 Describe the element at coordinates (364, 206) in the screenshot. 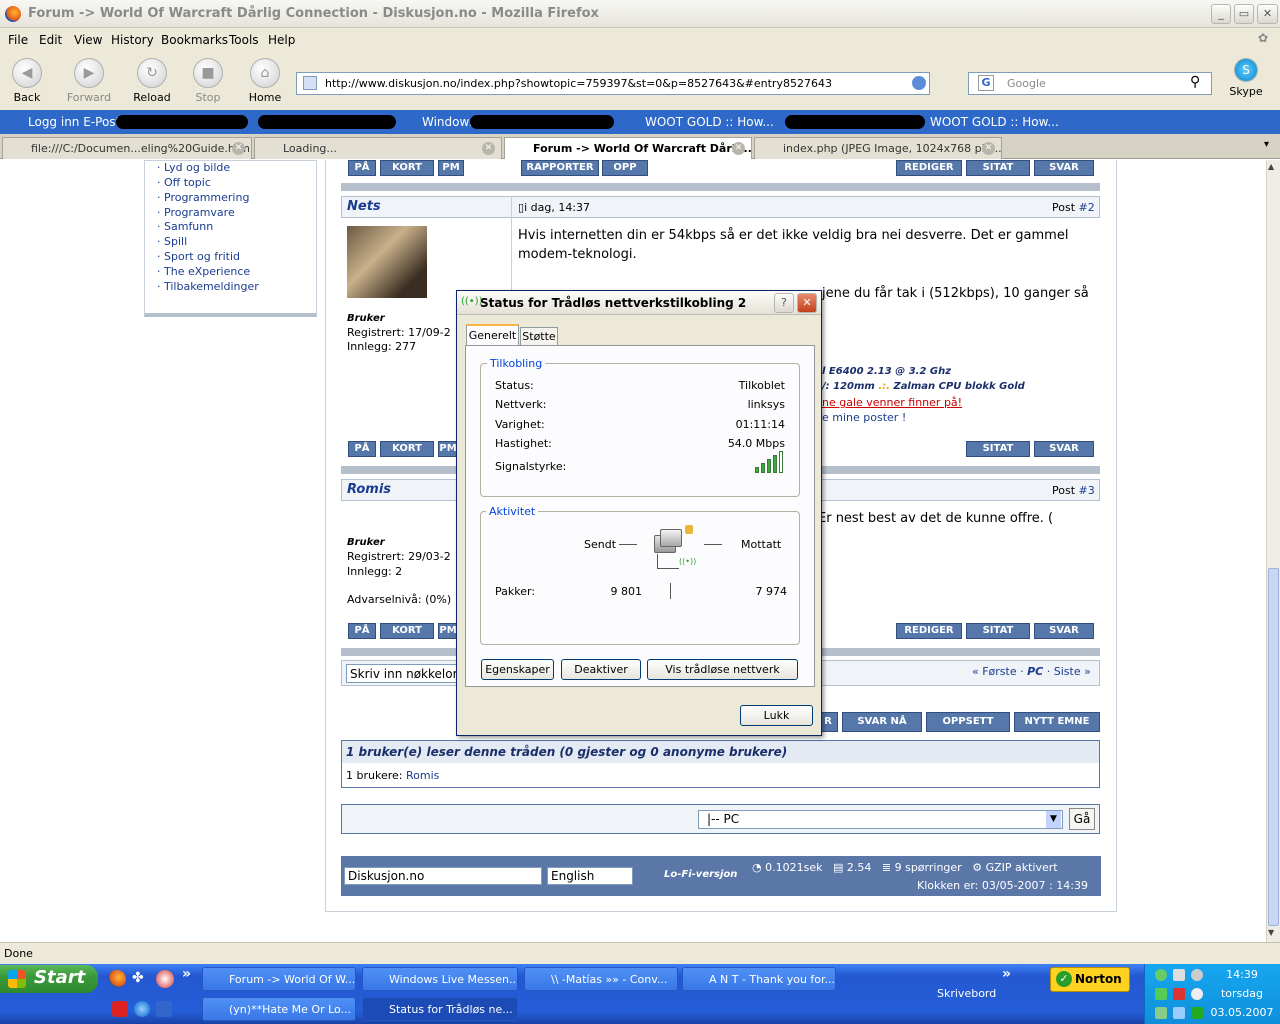

I see `post-author: Nets` at that location.